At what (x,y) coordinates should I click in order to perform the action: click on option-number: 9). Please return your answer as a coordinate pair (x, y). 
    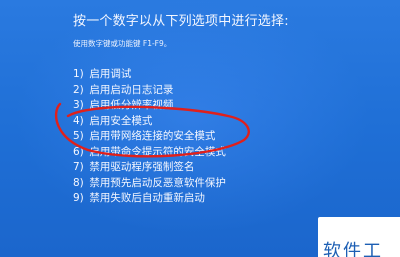
    Looking at the image, I should click on (78, 198).